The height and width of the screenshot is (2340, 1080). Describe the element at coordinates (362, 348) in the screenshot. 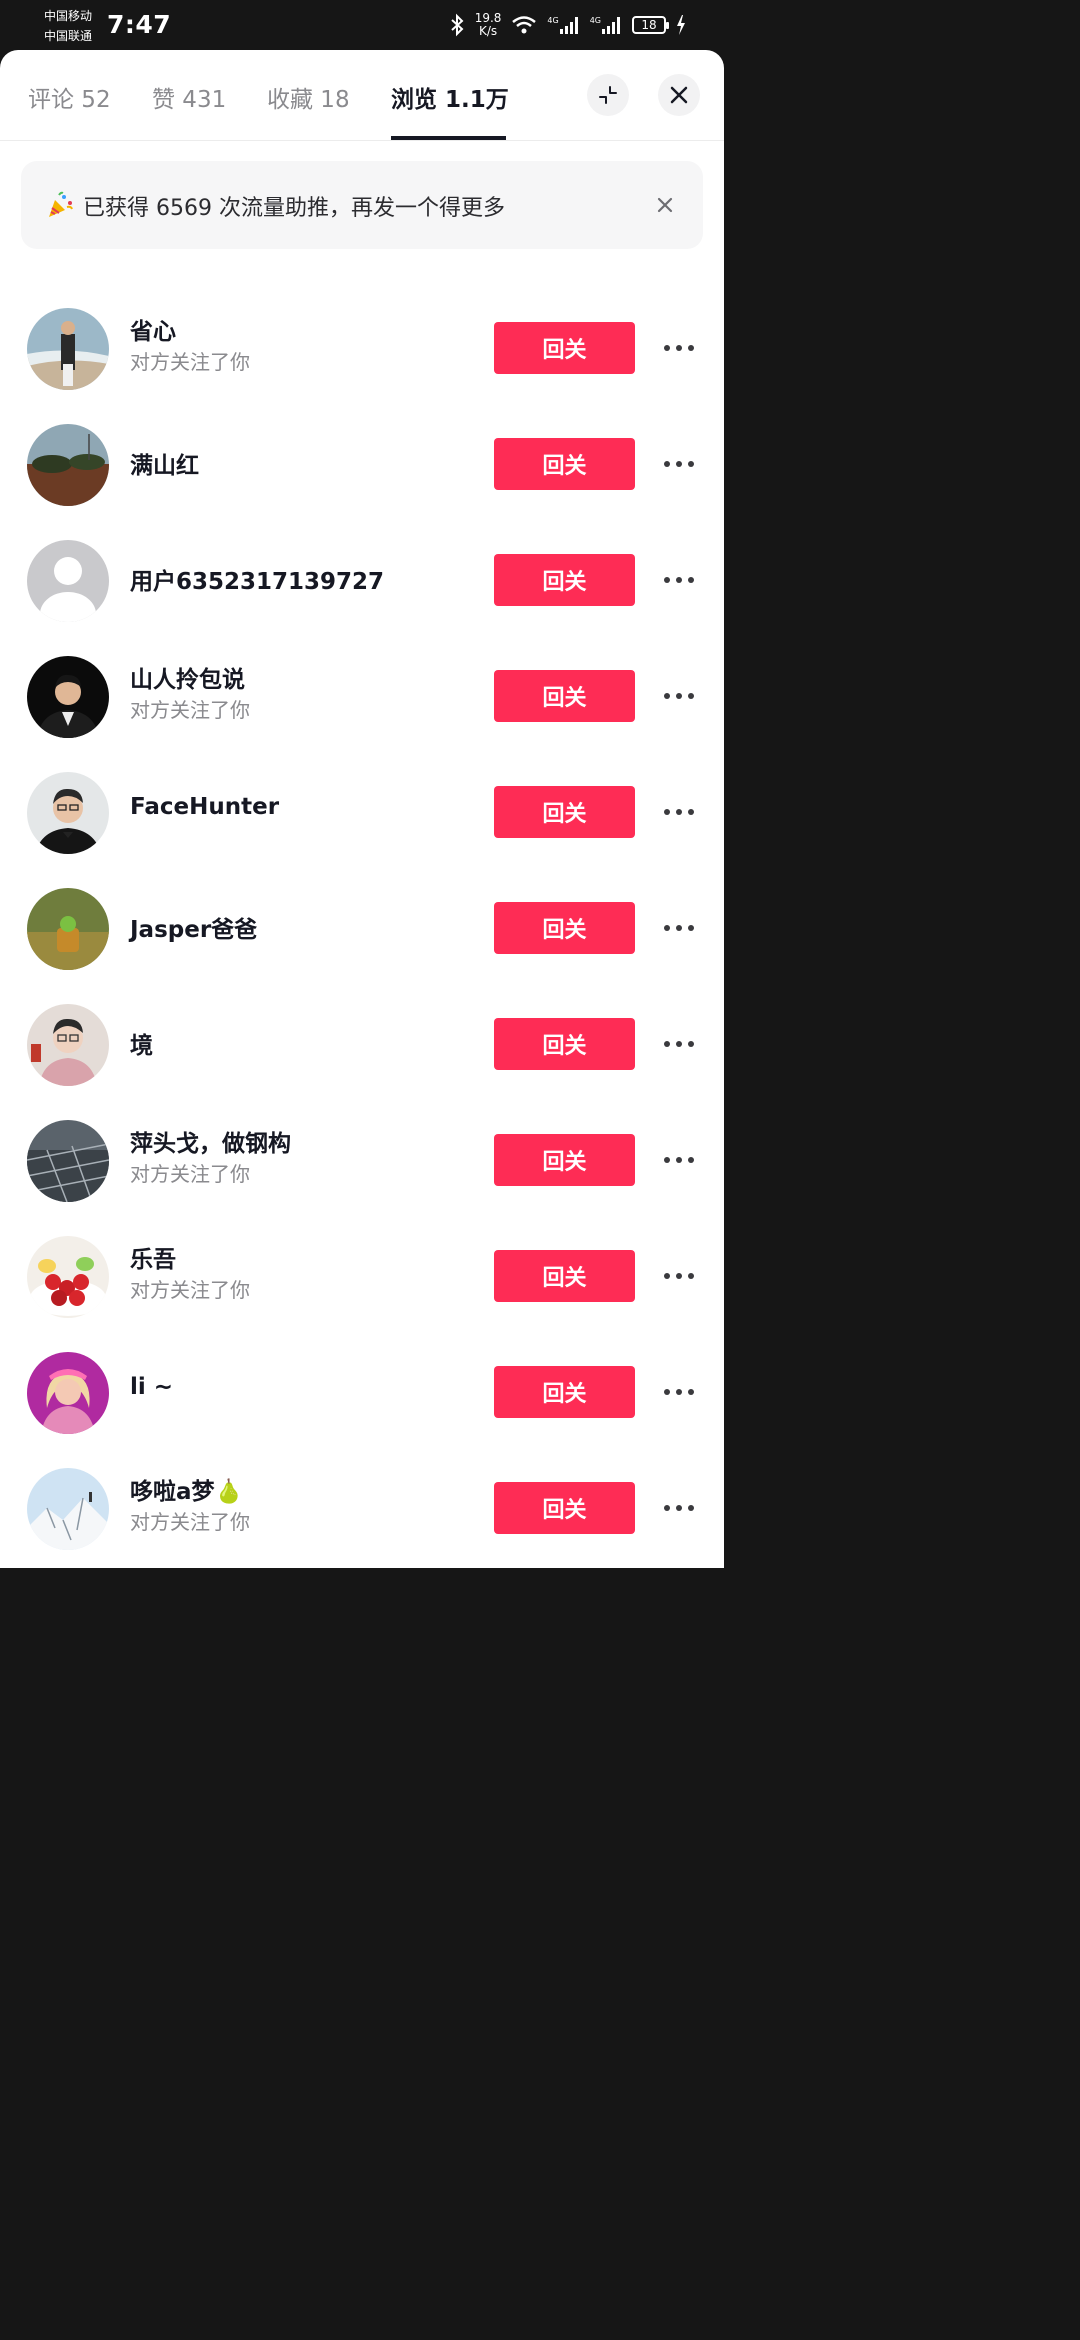

I see `list-item: 省心对方关注了你 回关` at that location.